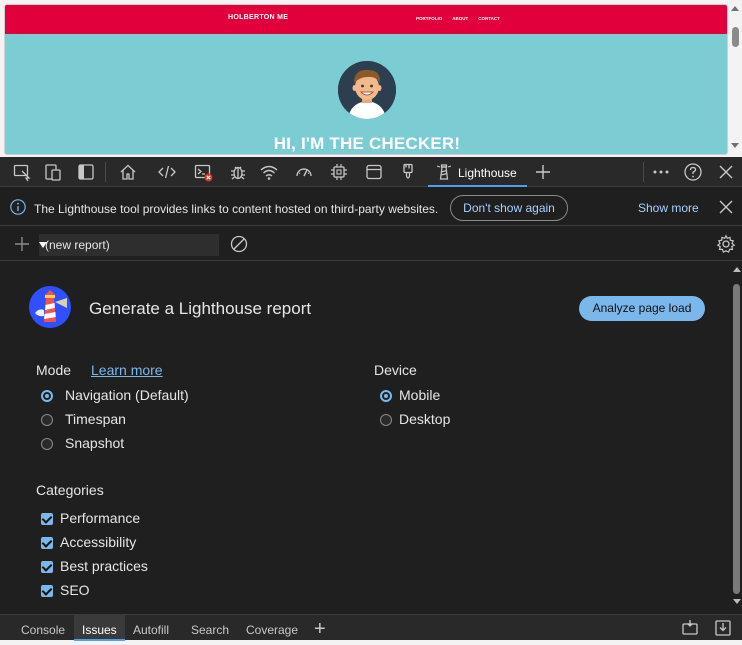  What do you see at coordinates (50, 307) in the screenshot?
I see `lighthouse-logo-icon` at bounding box center [50, 307].